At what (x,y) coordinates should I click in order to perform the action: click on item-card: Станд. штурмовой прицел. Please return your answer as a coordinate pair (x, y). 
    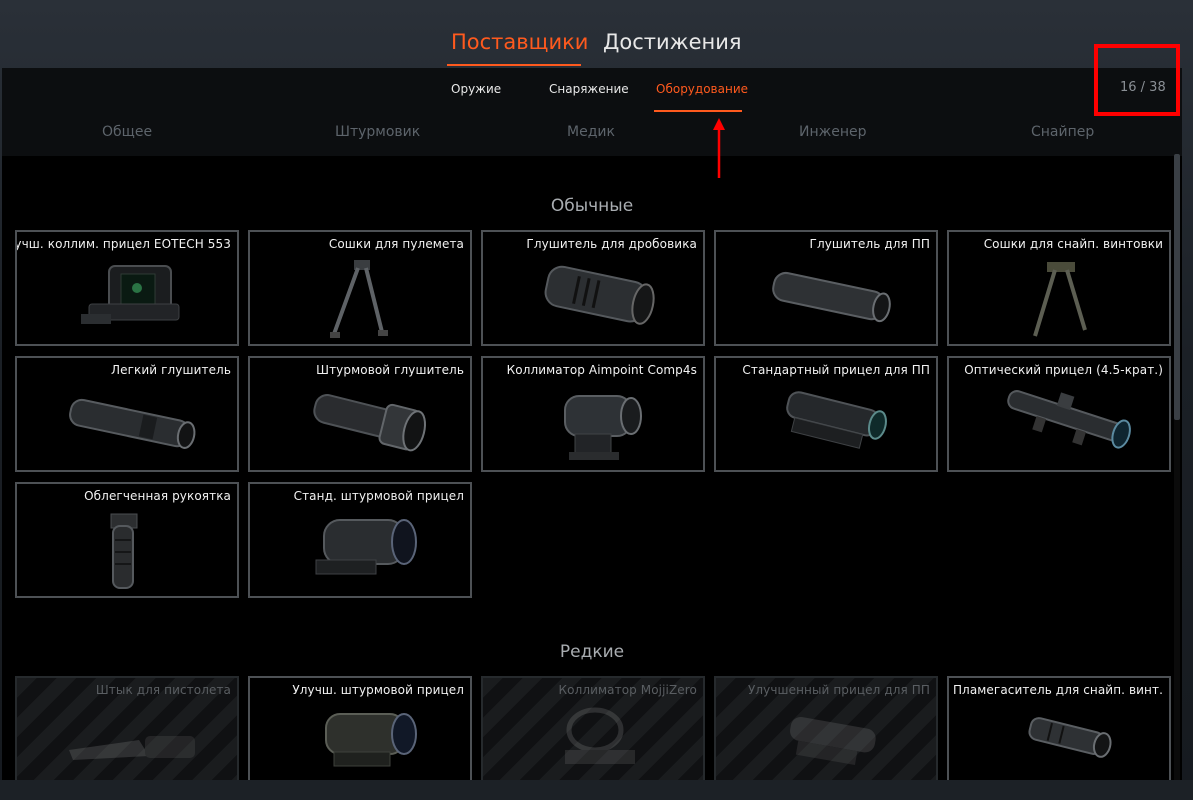
    Looking at the image, I should click on (360, 540).